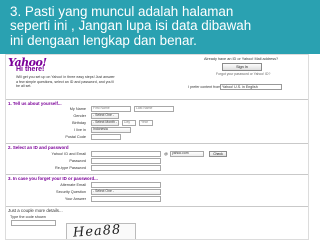  What do you see at coordinates (105, 123) in the screenshot?
I see `month-select: - Select Month -` at bounding box center [105, 123].